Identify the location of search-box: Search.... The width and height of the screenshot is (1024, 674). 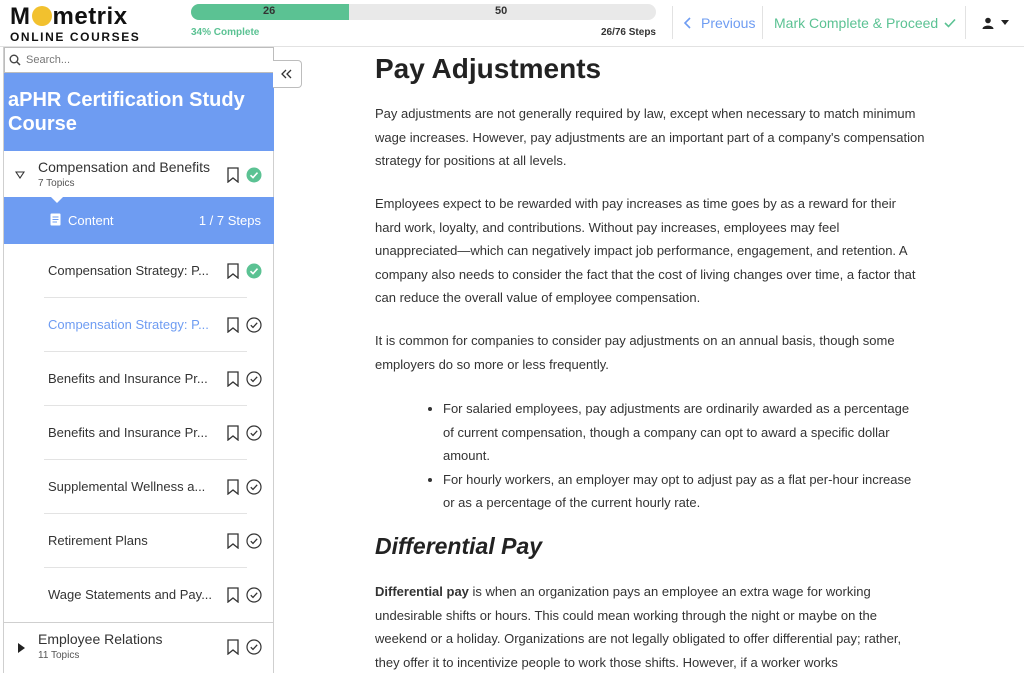
(139, 60).